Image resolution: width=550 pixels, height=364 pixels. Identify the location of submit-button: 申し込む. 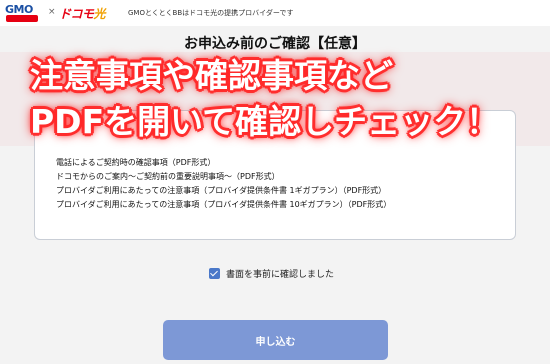
(275, 340).